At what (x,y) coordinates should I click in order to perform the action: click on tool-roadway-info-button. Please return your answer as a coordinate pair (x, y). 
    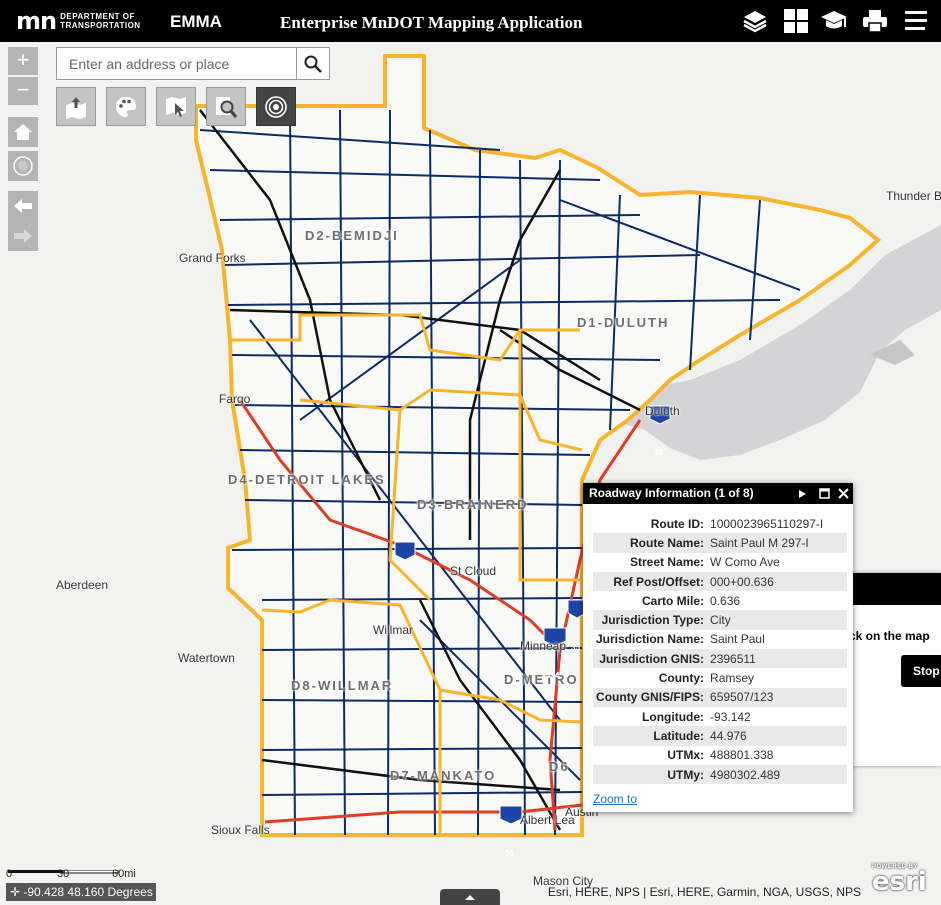
    Looking at the image, I should click on (276, 106).